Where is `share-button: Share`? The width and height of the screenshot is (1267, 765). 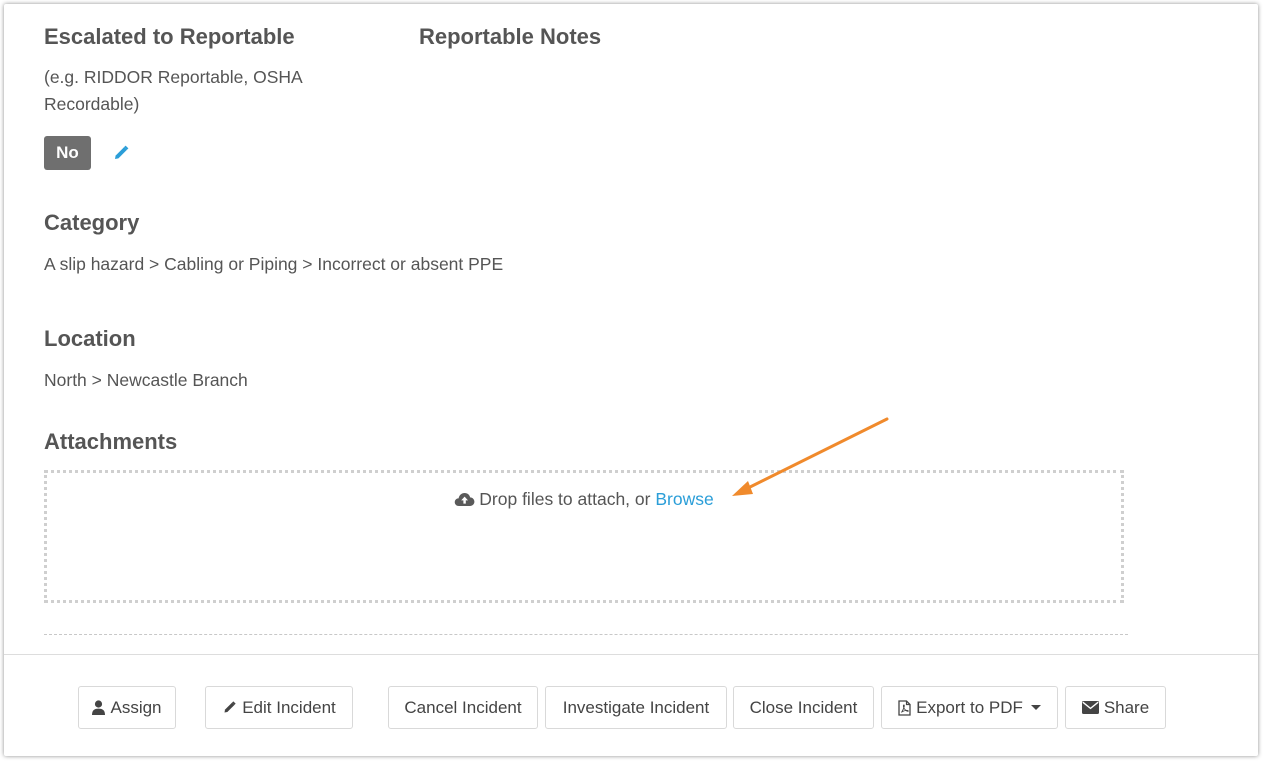 share-button: Share is located at coordinates (1115, 707).